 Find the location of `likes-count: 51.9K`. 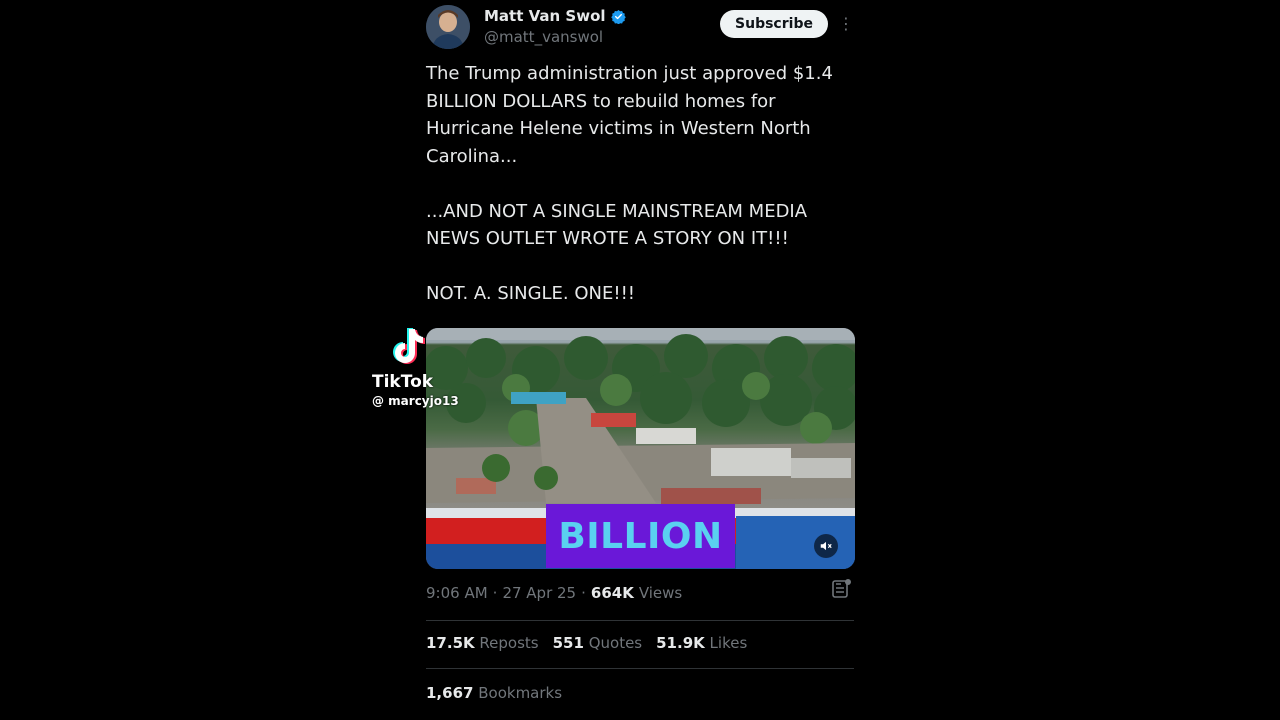

likes-count: 51.9K is located at coordinates (680, 643).